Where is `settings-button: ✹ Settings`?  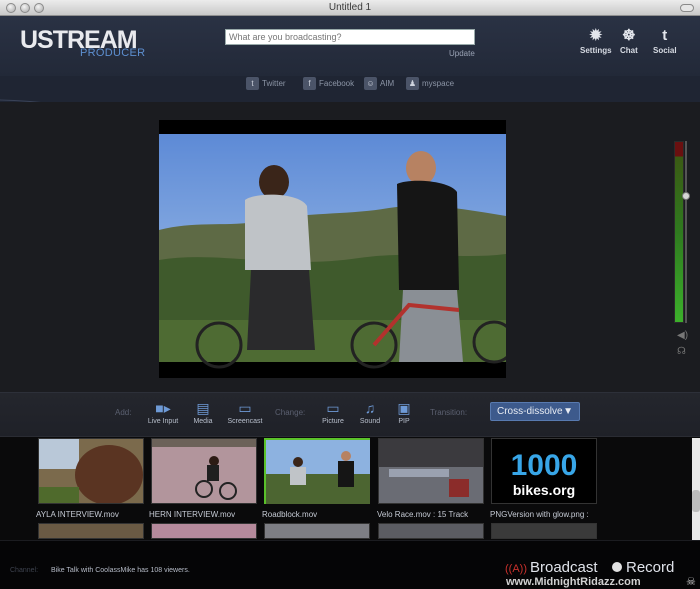 settings-button: ✹ Settings is located at coordinates (596, 41).